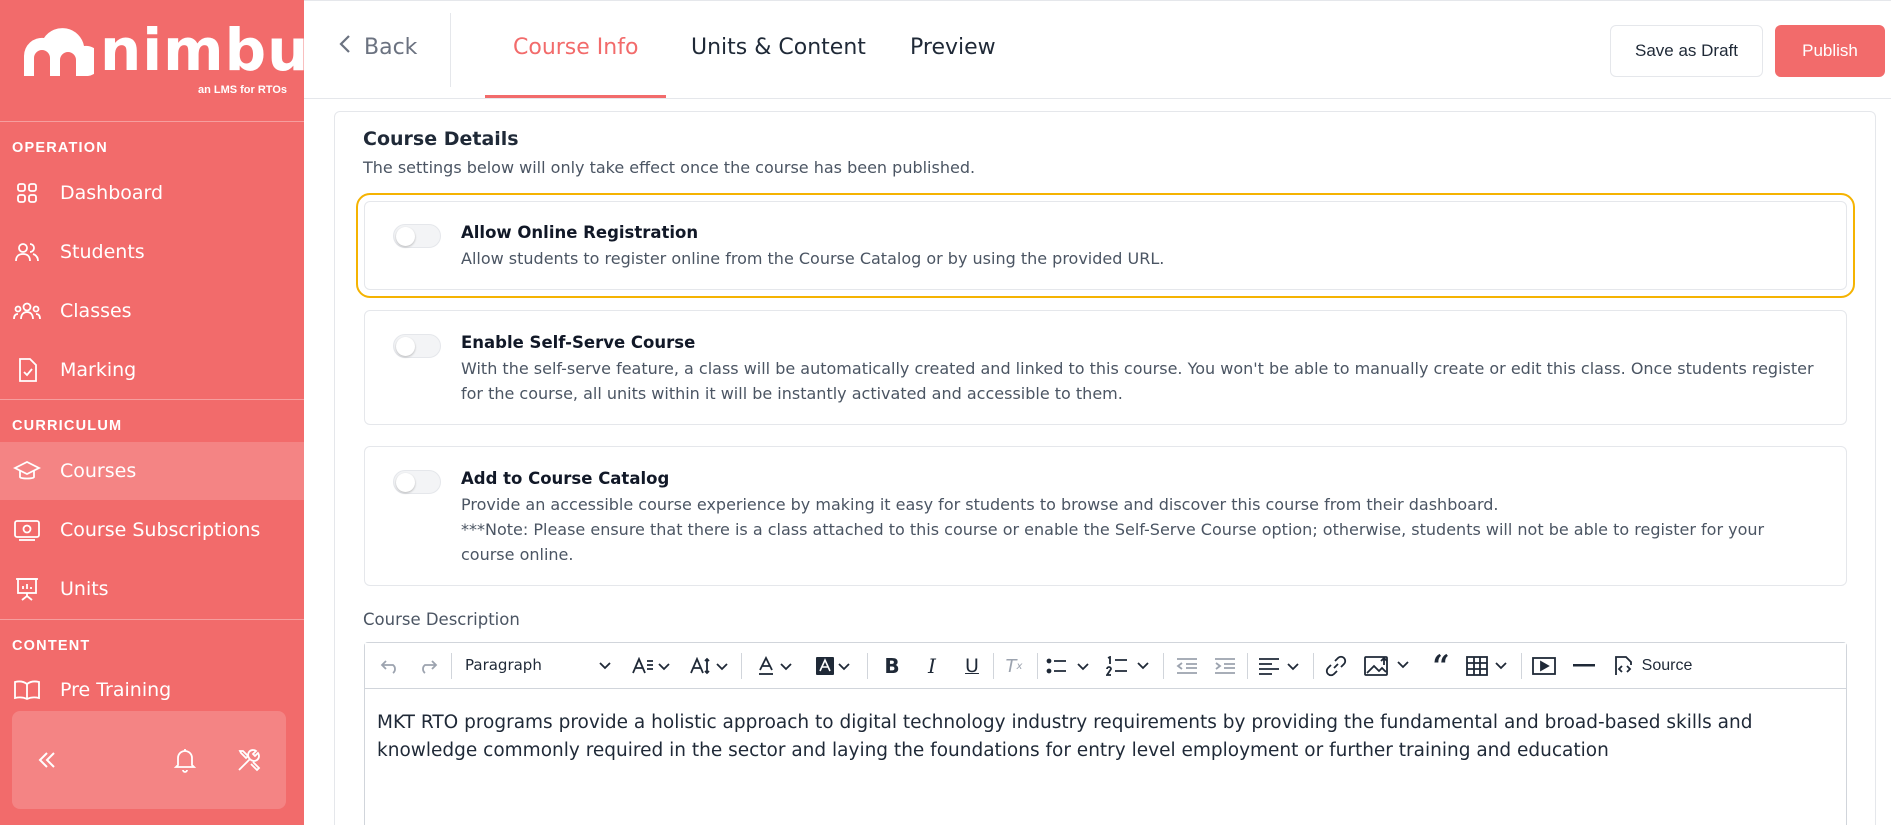 Image resolution: width=1891 pixels, height=825 pixels. Describe the element at coordinates (27, 530) in the screenshot. I see `subscription-card-icon` at that location.